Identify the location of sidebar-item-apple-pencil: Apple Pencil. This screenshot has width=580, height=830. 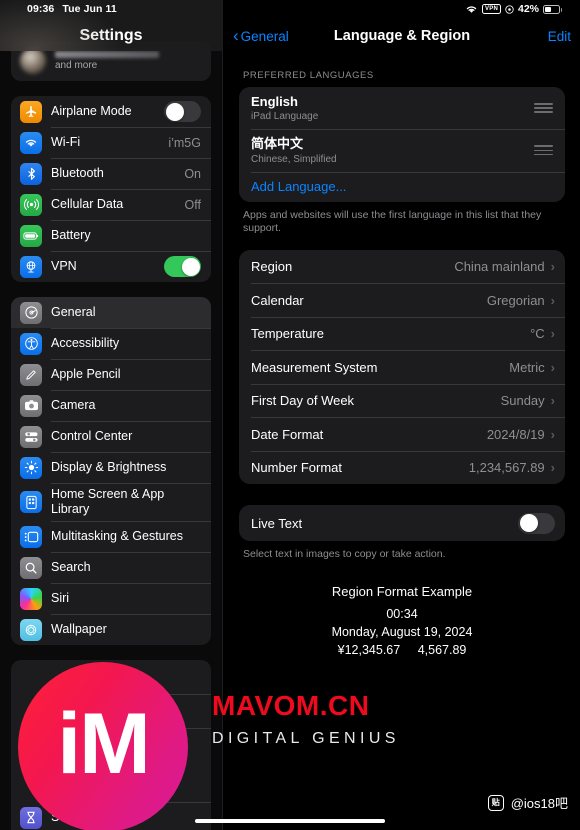
(111, 374).